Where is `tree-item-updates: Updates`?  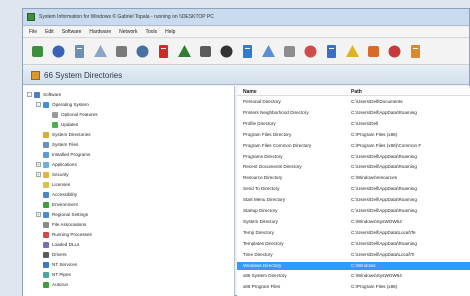
tree-item-updates: Updates is located at coordinates (61, 124).